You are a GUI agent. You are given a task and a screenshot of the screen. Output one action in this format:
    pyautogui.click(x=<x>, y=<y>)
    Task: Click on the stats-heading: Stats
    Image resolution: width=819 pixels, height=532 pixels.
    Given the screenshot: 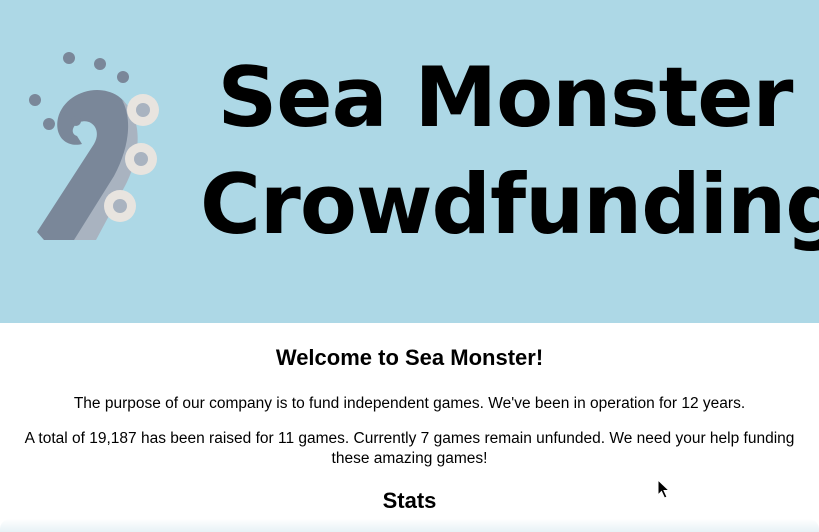 What is the action you would take?
    pyautogui.click(x=409, y=500)
    